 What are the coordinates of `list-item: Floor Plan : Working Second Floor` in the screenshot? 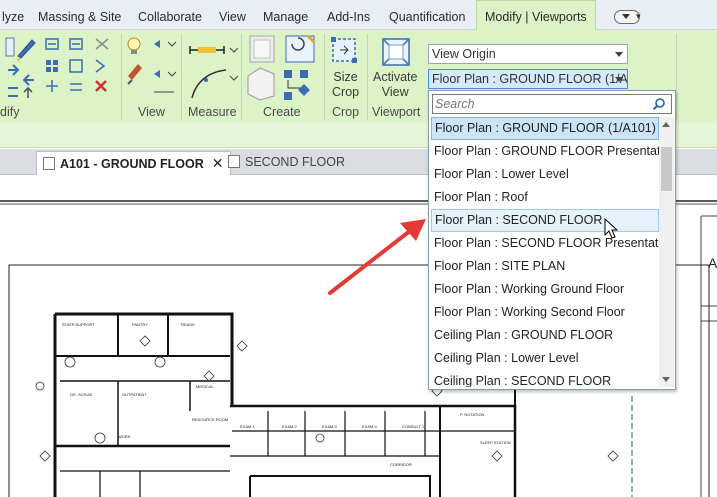 It's located at (545, 312).